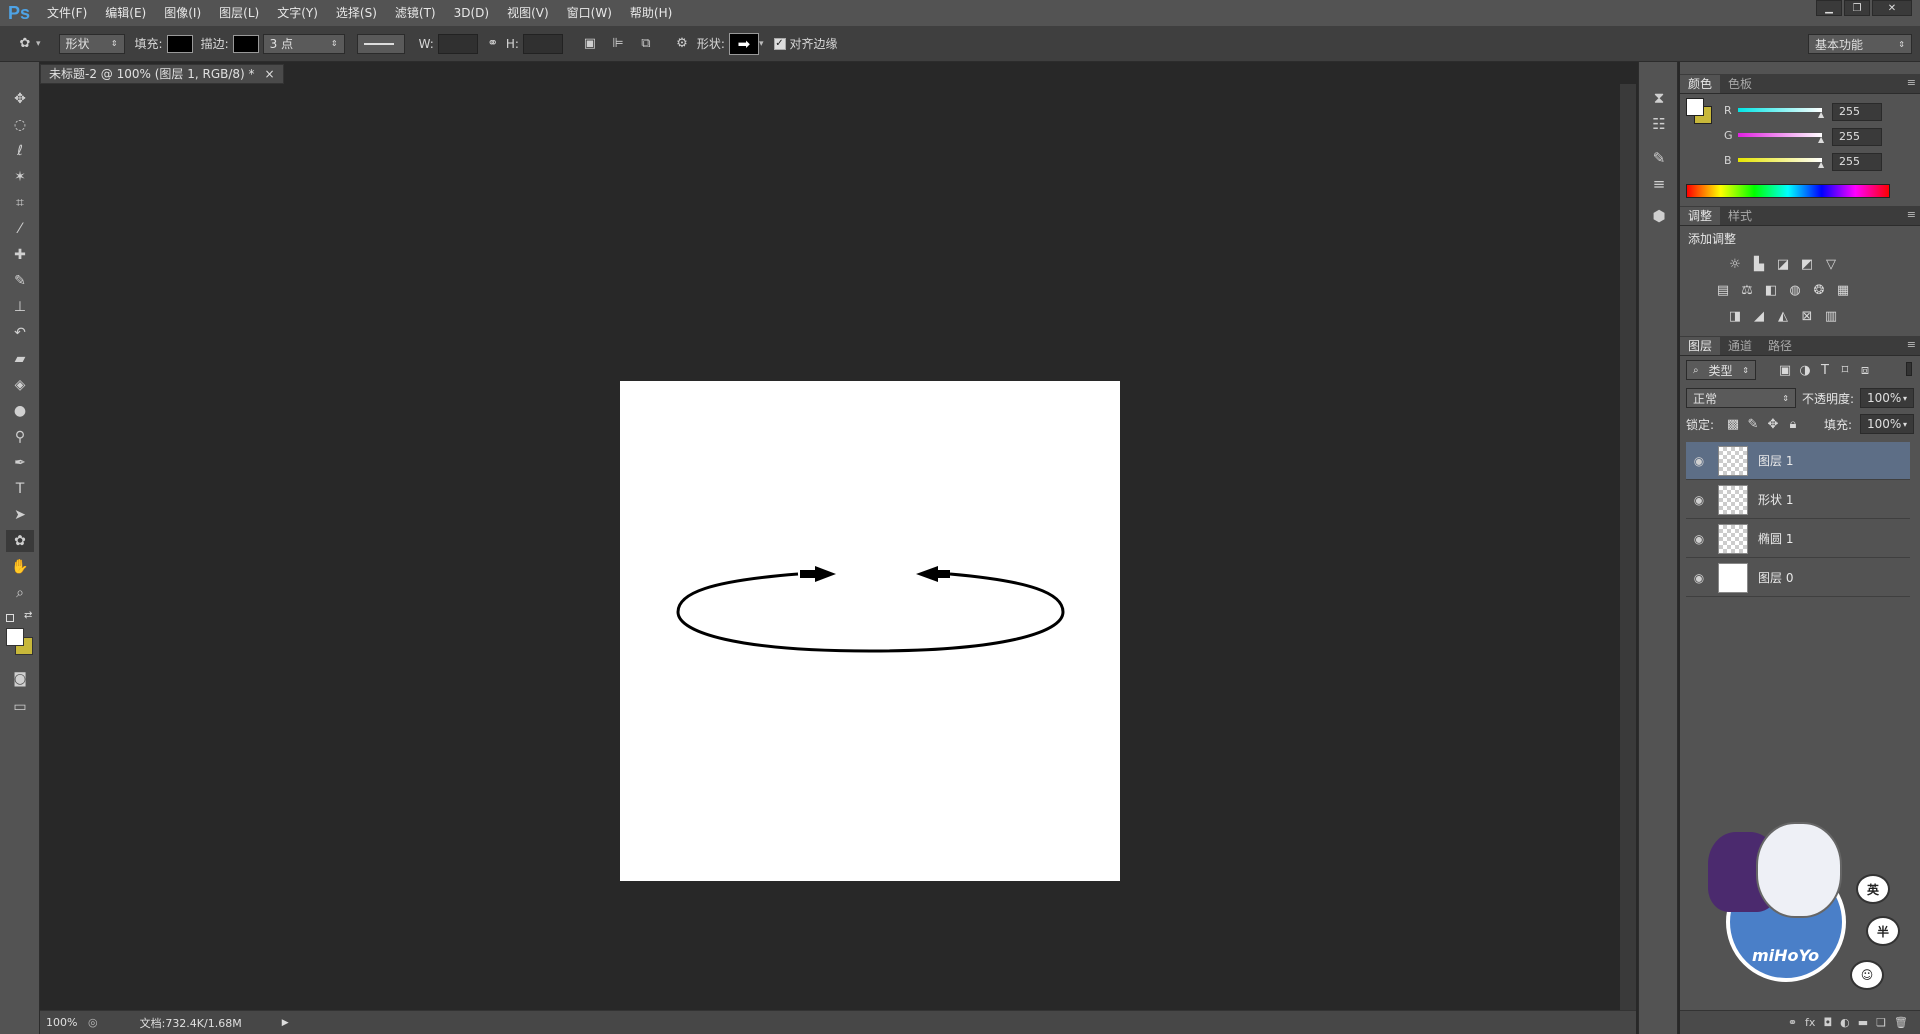 This screenshot has height=1034, width=1920. I want to click on path-arrangement-icon: ⧉, so click(646, 44).